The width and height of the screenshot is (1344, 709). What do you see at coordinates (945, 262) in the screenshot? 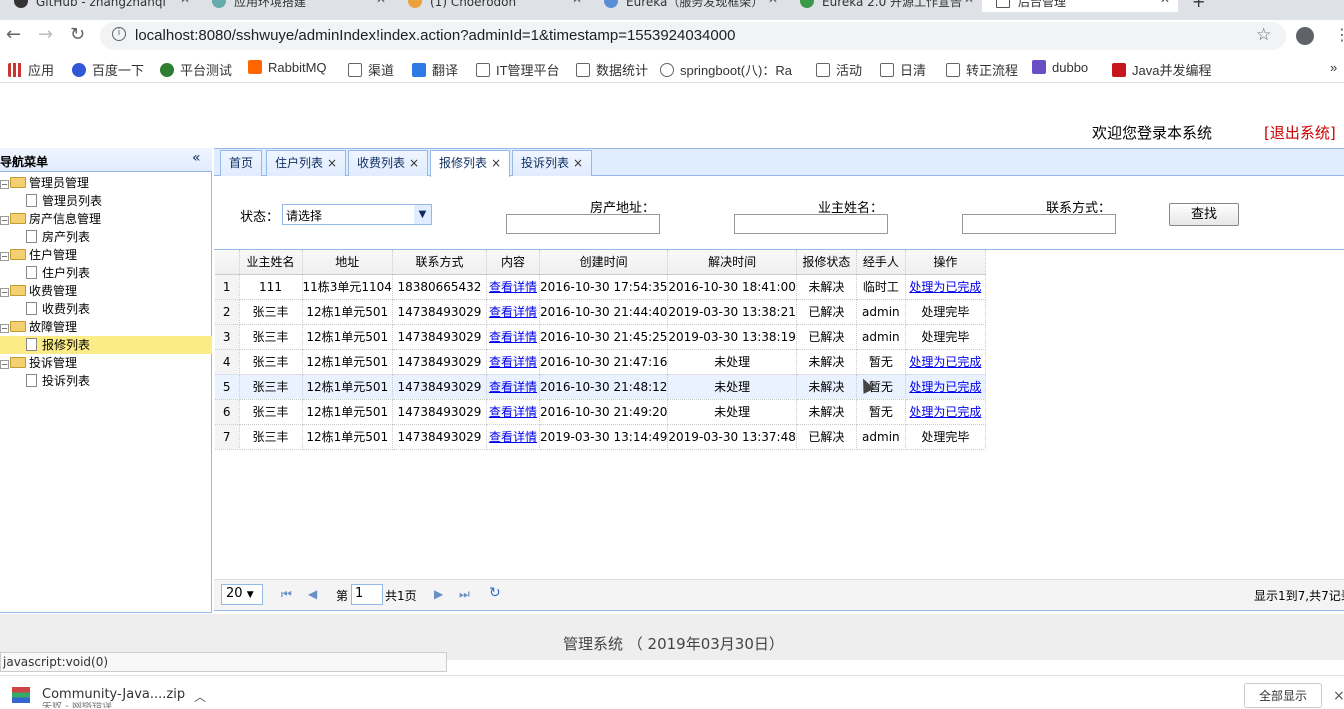
I see `column-header: 操作` at bounding box center [945, 262].